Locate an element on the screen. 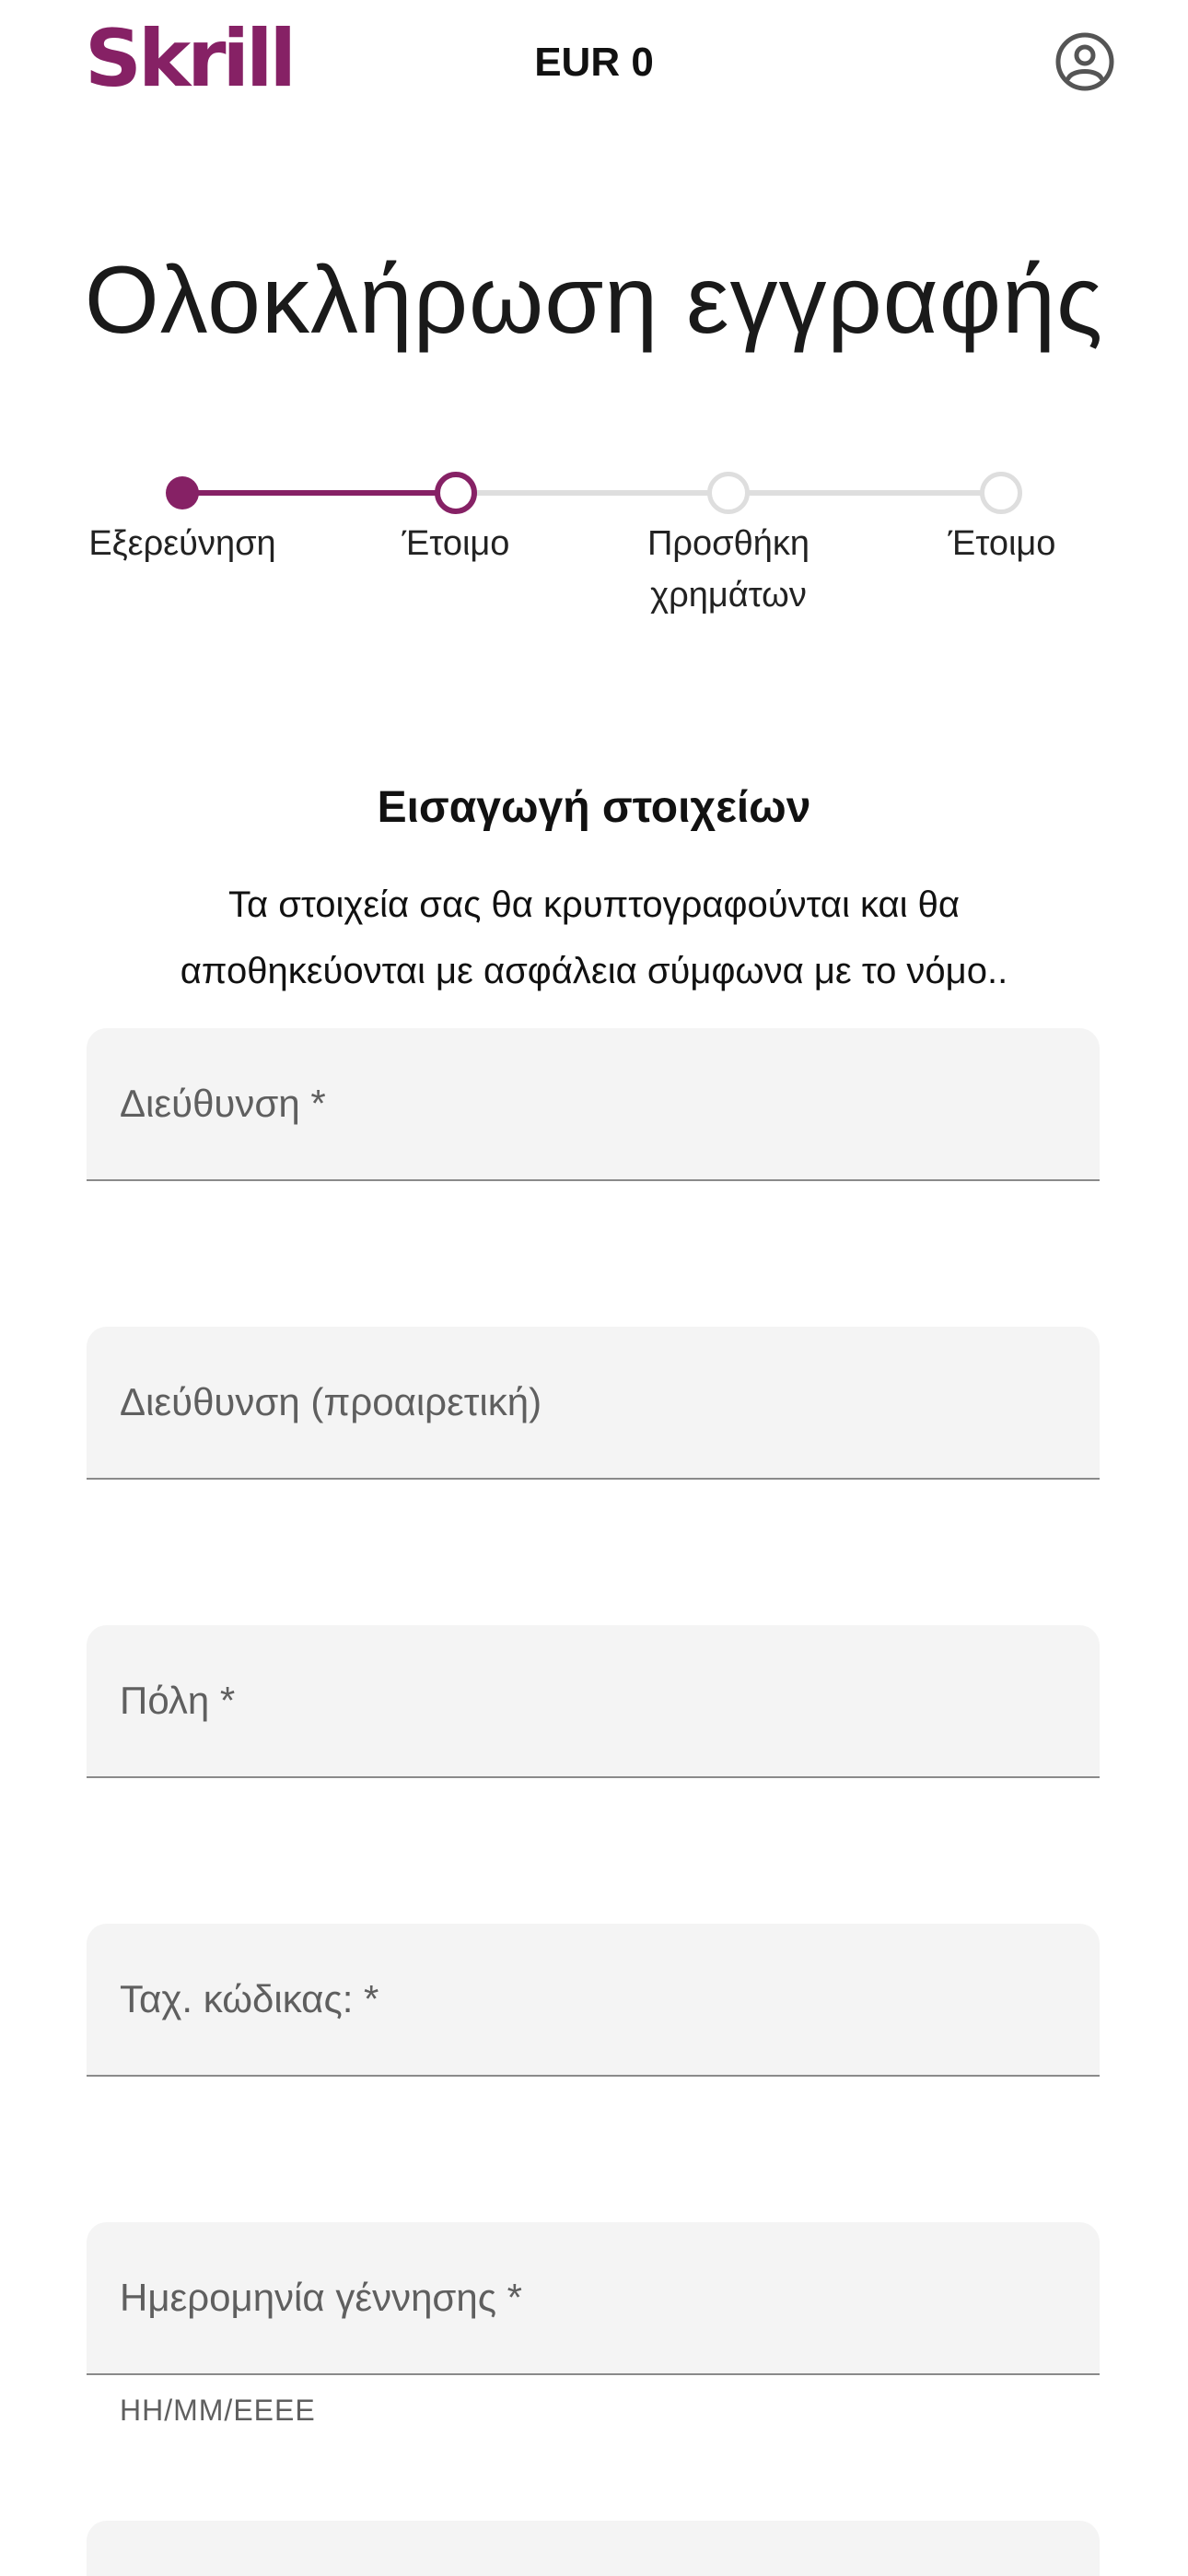 The image size is (1188, 2576). date-of-birth-field-label: Ημερομηνία γέννησης * is located at coordinates (321, 2297).